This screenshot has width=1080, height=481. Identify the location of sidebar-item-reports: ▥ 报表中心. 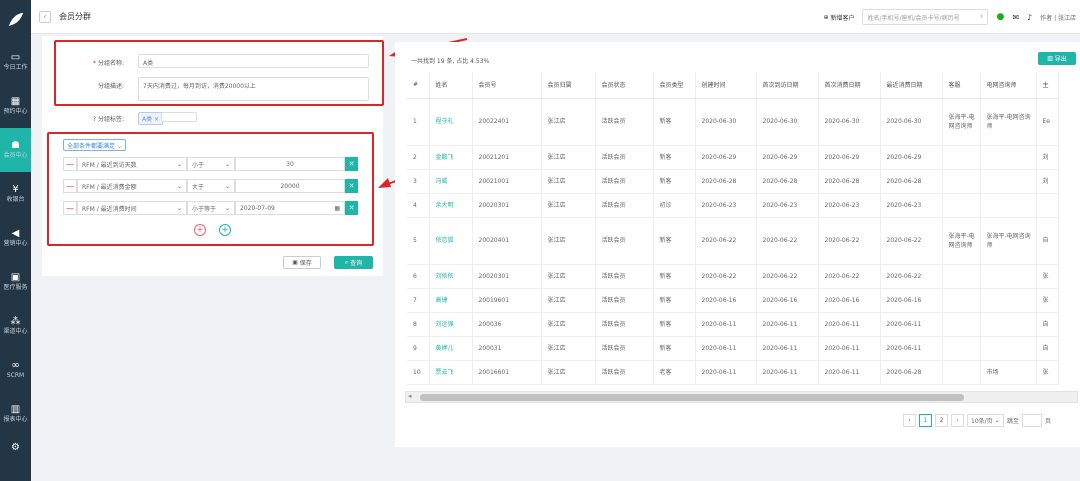
(15, 414).